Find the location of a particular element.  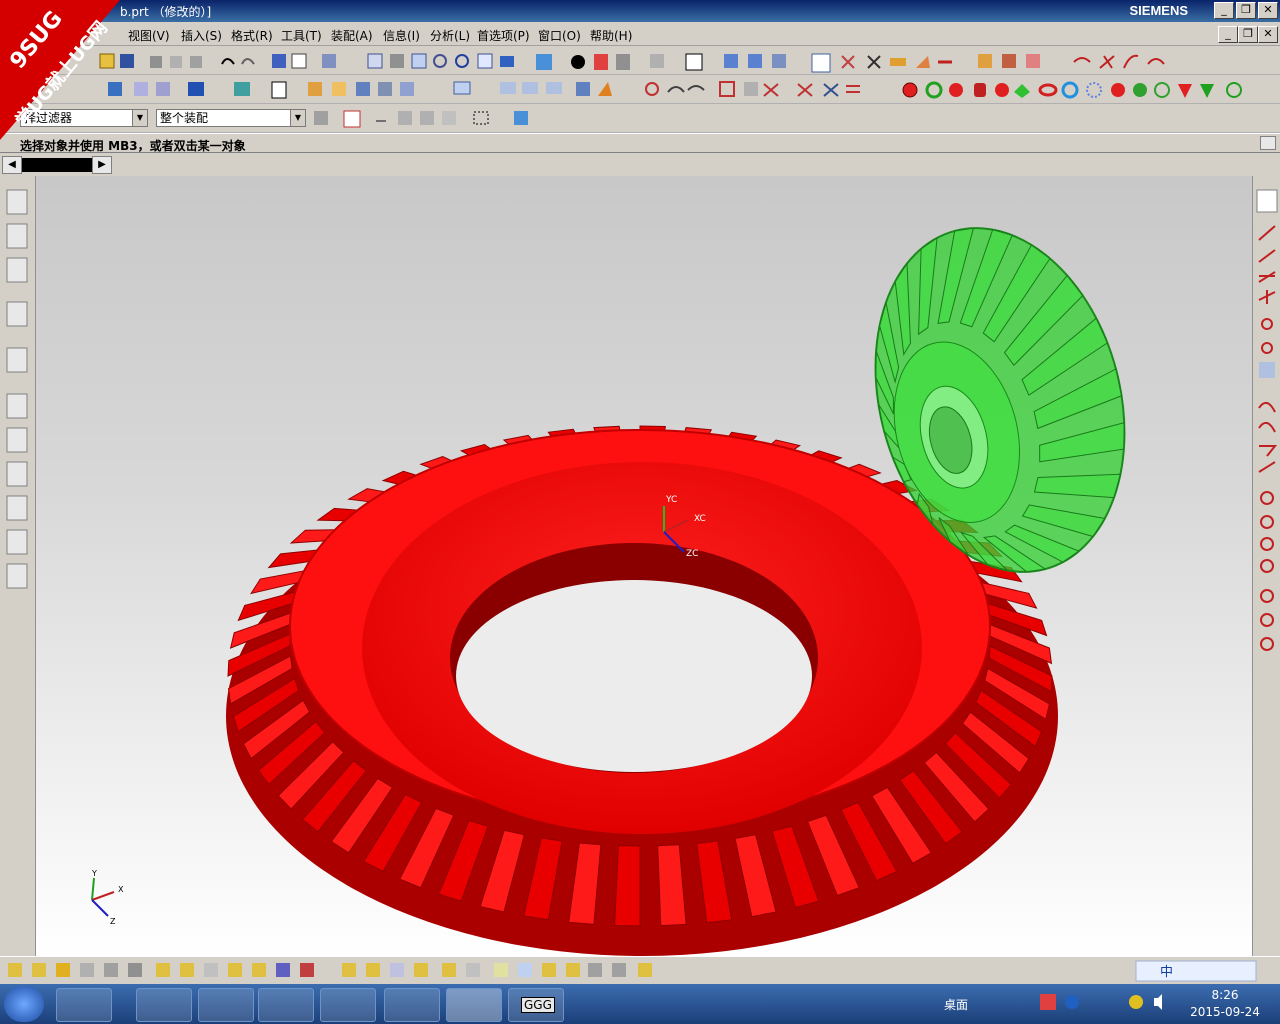

scope-filter-select: 整个装配 ▼ is located at coordinates (231, 118).